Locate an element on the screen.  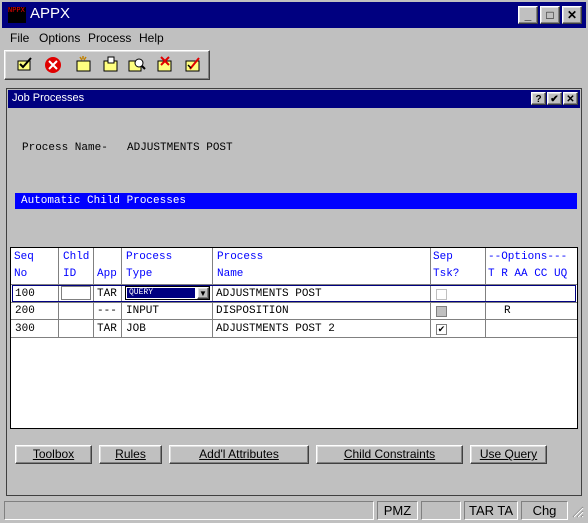
row-seq: 100 is located at coordinates (25, 294).